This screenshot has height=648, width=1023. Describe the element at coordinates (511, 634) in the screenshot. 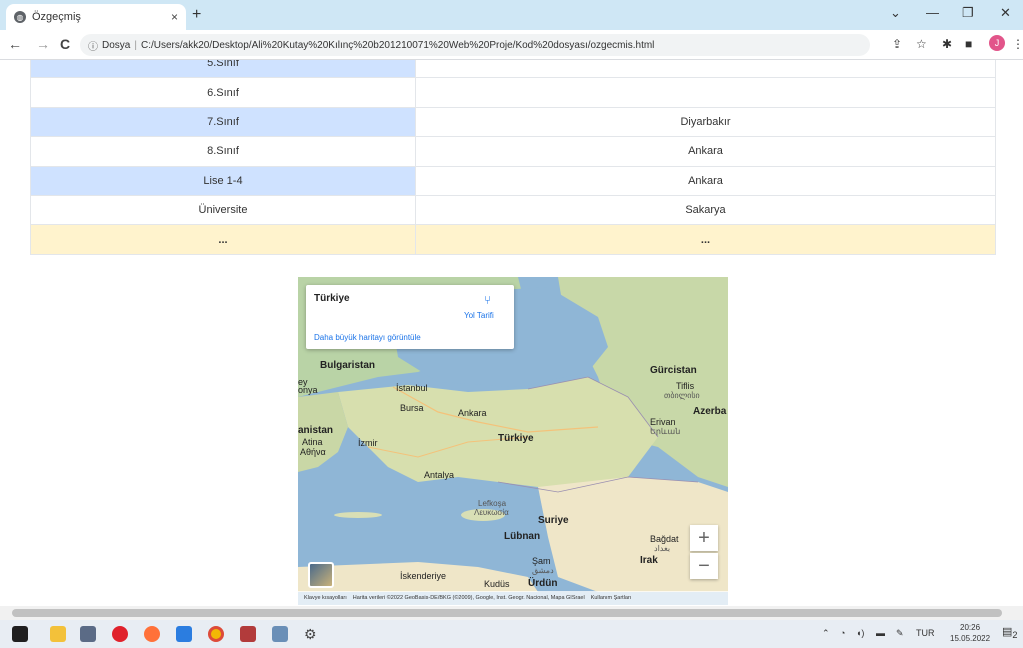

I see `windows-taskbar: ⚙ ⌃ ◔ ◖) ▬ ✎ TUR 20:26 15.05.2022 ▤2` at that location.